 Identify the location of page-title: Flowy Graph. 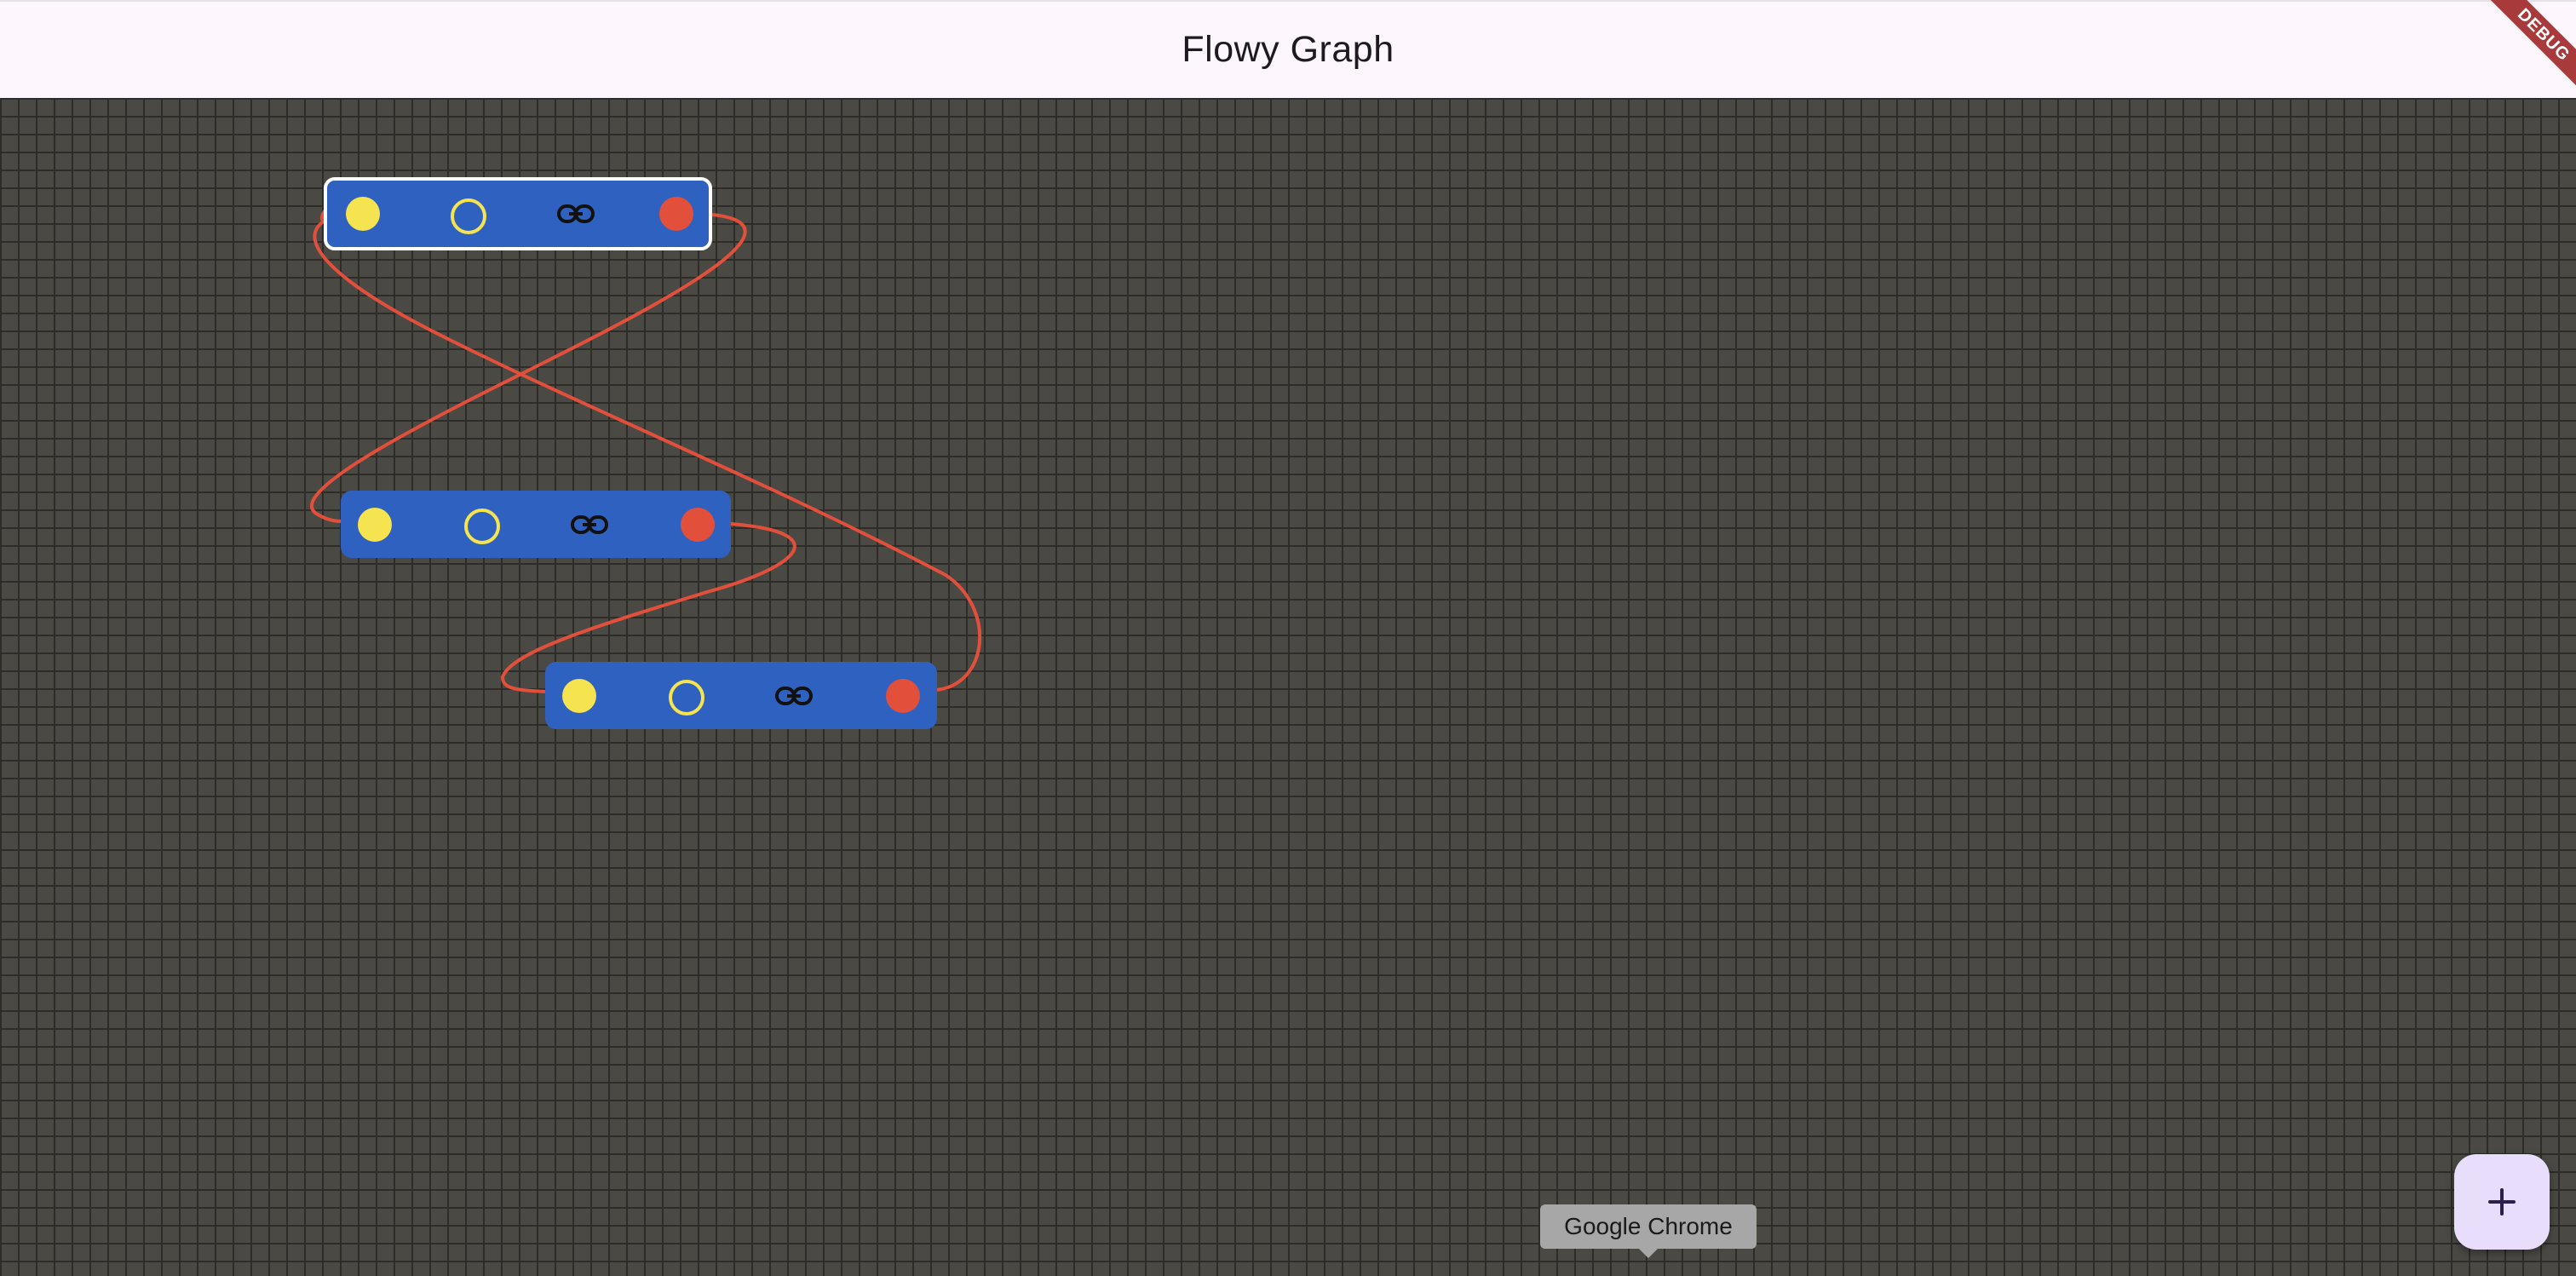
(1288, 49).